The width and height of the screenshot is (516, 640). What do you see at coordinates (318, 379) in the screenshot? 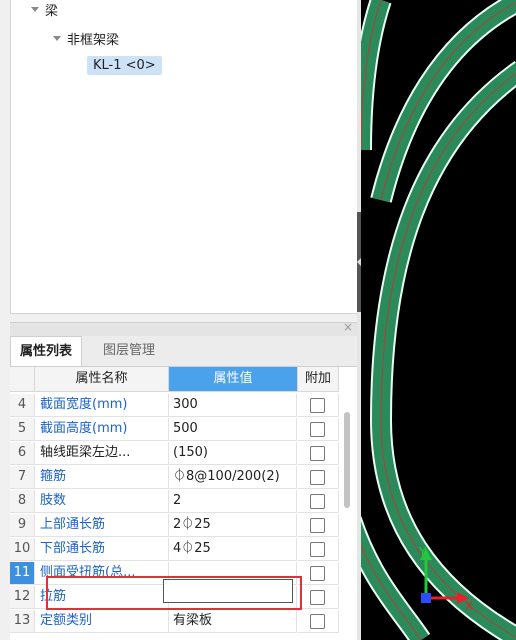
I see `header-extra: 附加` at bounding box center [318, 379].